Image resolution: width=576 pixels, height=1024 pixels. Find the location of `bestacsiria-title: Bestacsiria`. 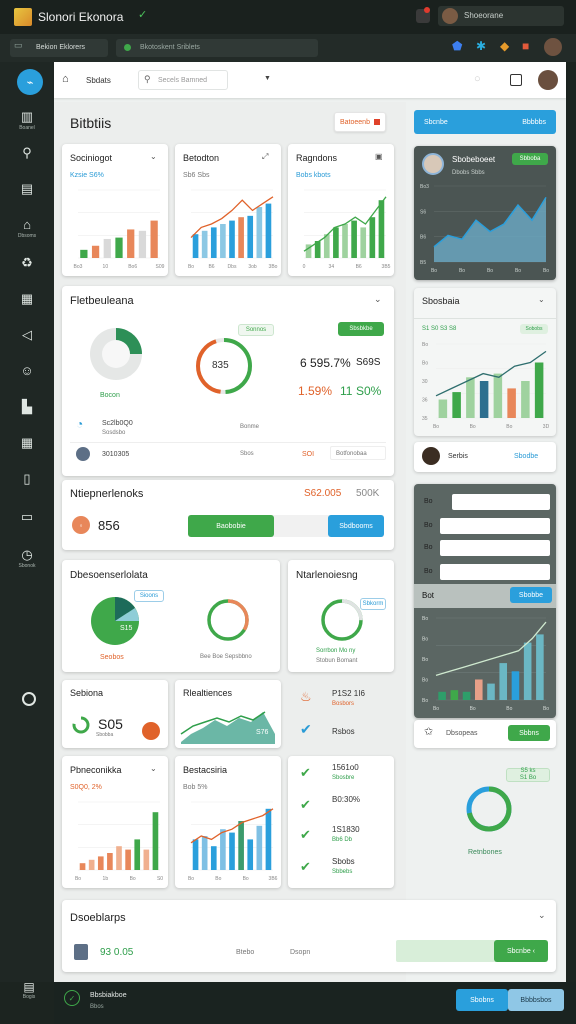

bestacsiria-title: Bestacsiria is located at coordinates (205, 770).